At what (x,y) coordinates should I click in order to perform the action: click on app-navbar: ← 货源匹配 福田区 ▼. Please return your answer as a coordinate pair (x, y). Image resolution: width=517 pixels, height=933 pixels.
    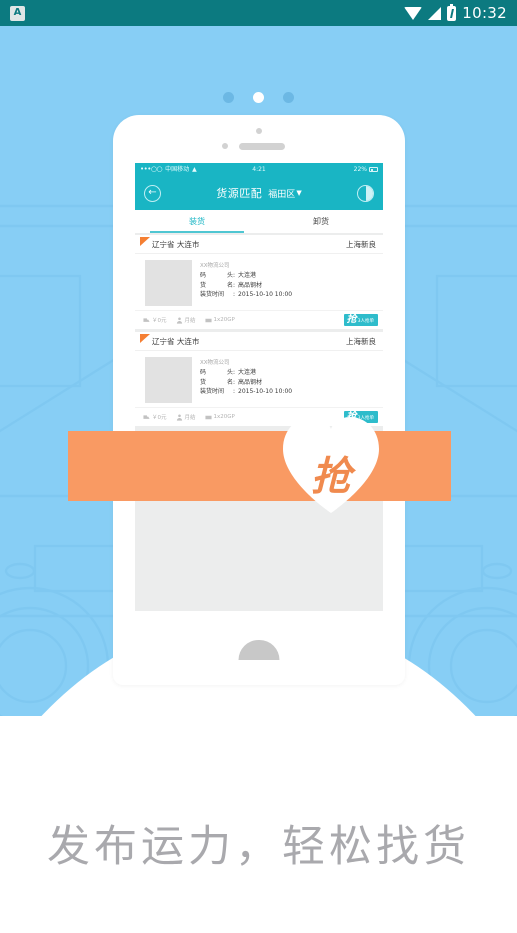
    Looking at the image, I should click on (259, 193).